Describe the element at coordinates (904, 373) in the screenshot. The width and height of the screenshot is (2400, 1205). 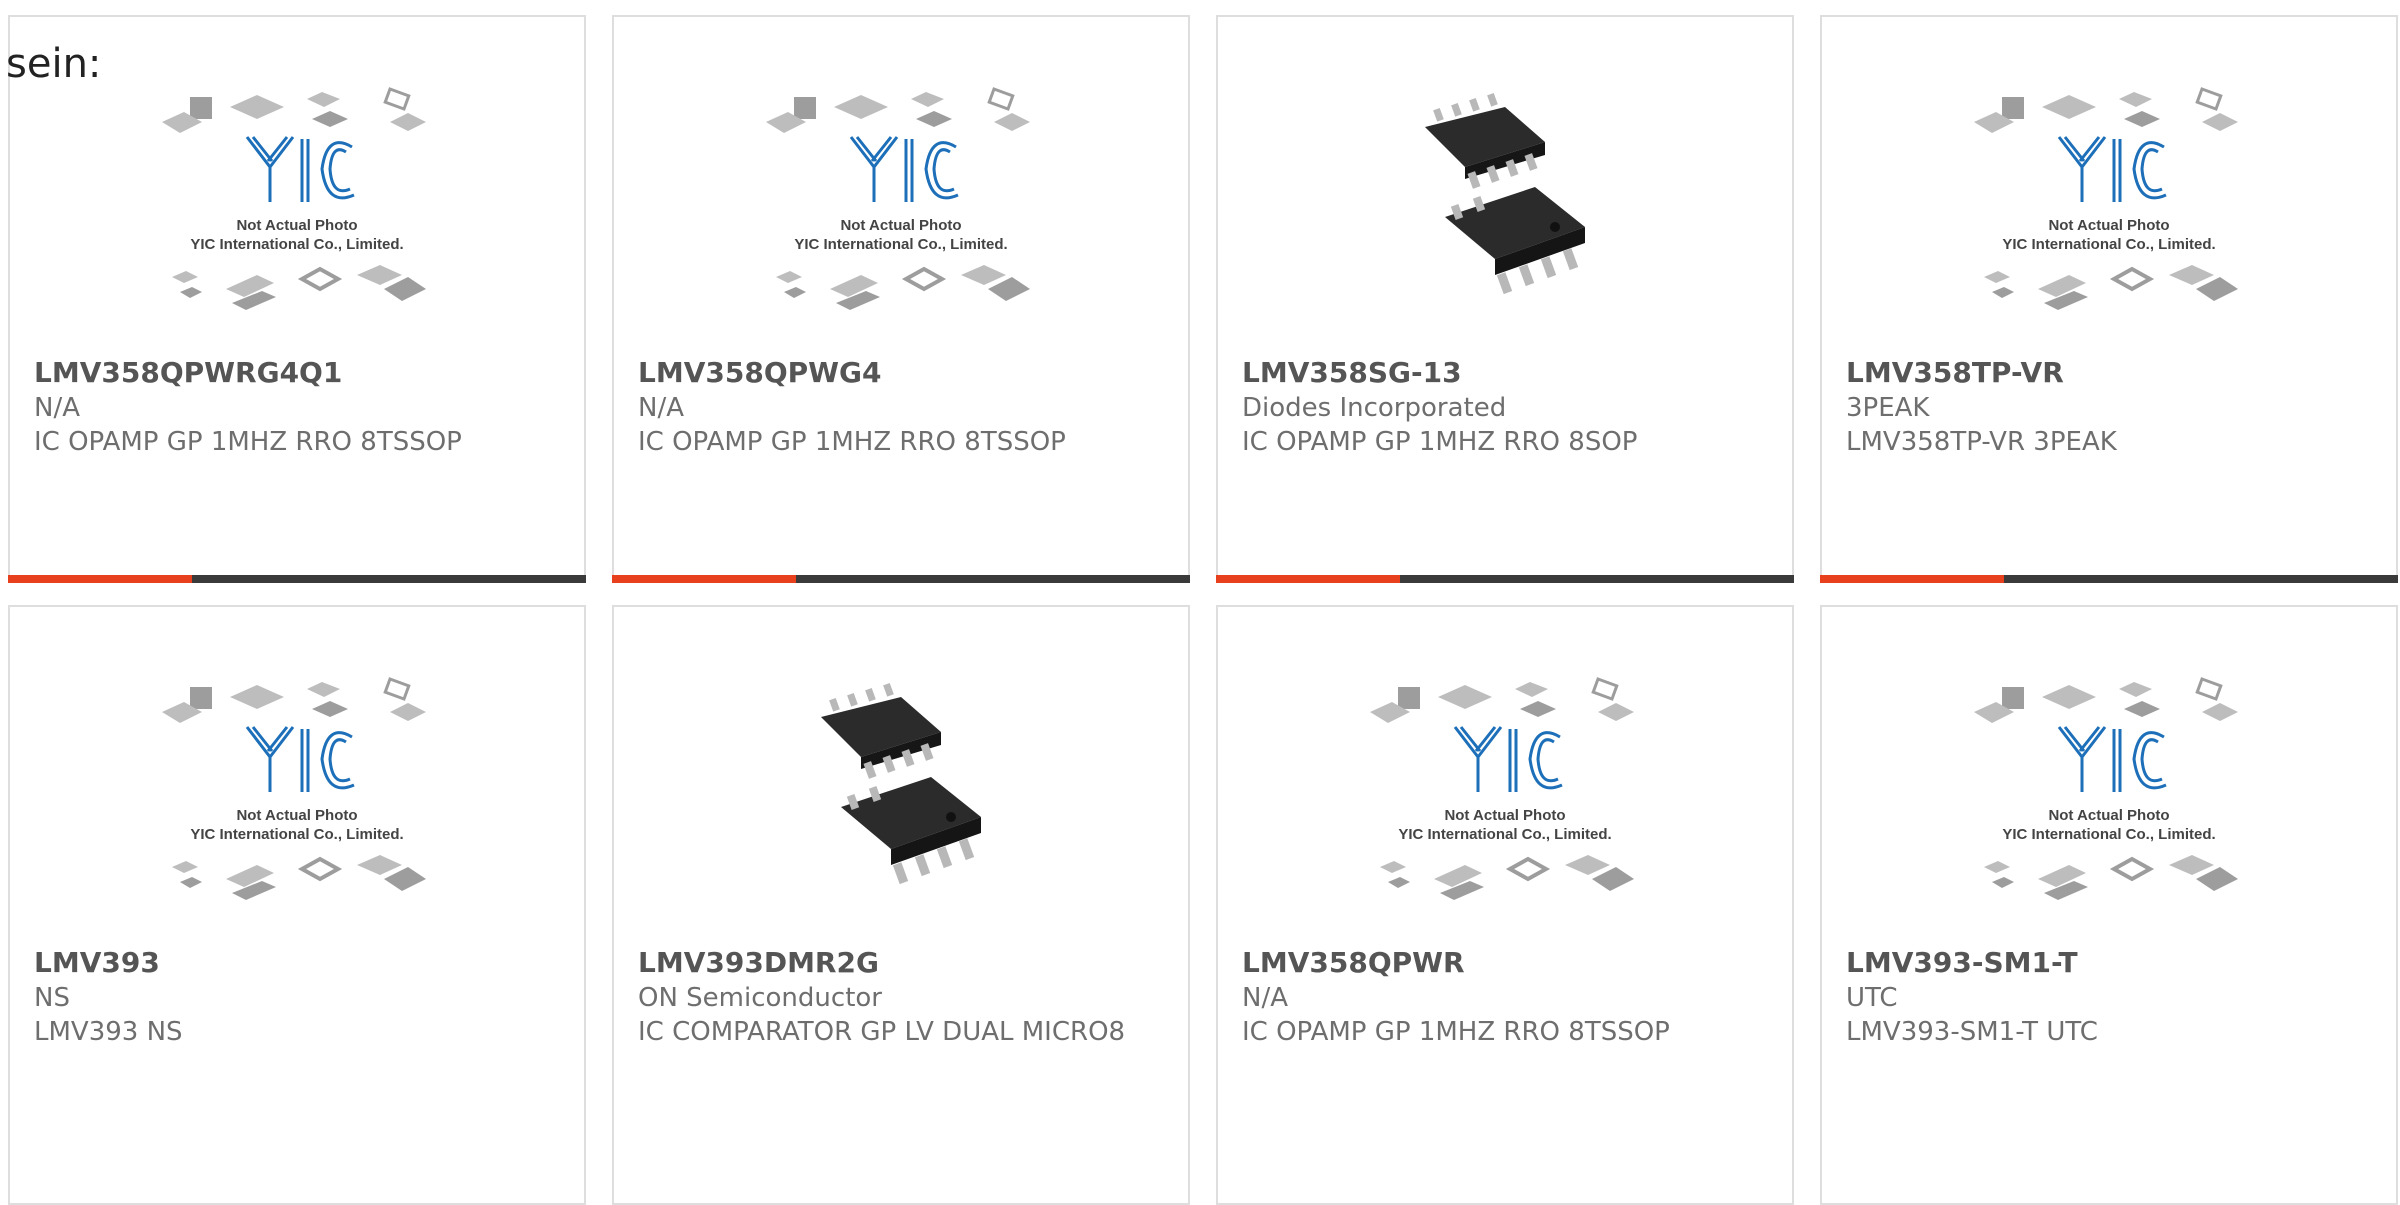
I see `part-number: LMV358QPWG4` at that location.